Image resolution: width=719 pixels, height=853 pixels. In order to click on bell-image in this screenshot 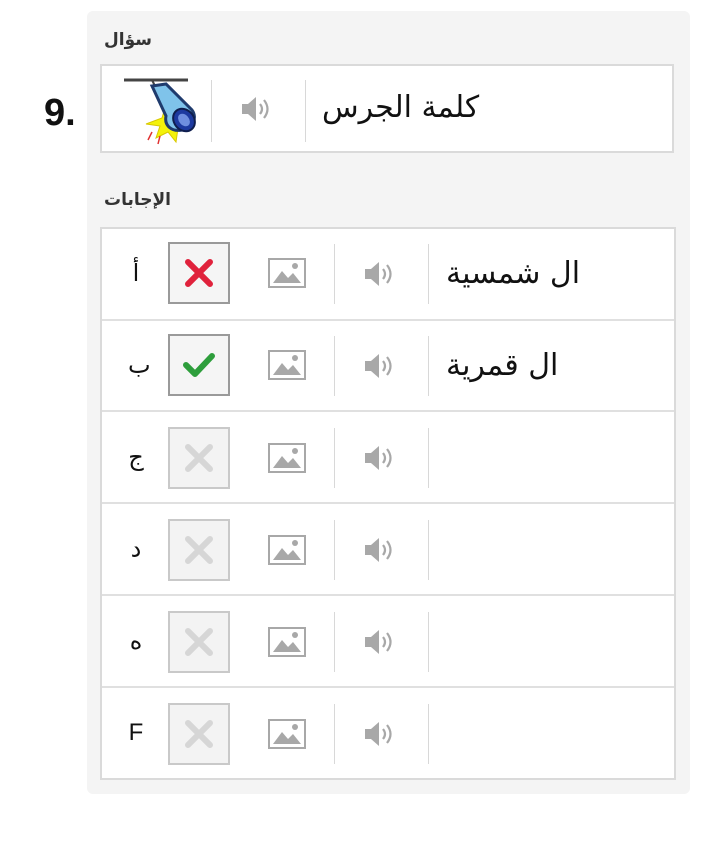, I will do `click(165, 110)`.